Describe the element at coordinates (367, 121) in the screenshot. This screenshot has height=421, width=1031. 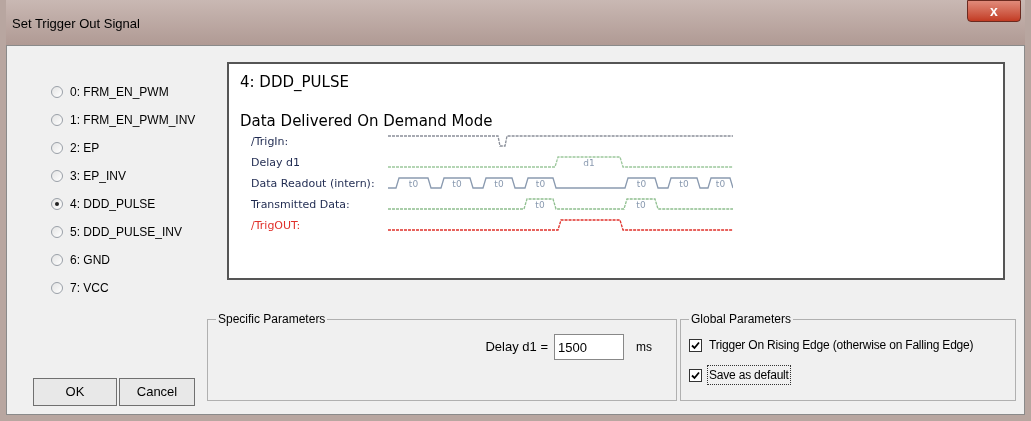
I see `diagram-title: Data Delivered On Demand Mode` at that location.